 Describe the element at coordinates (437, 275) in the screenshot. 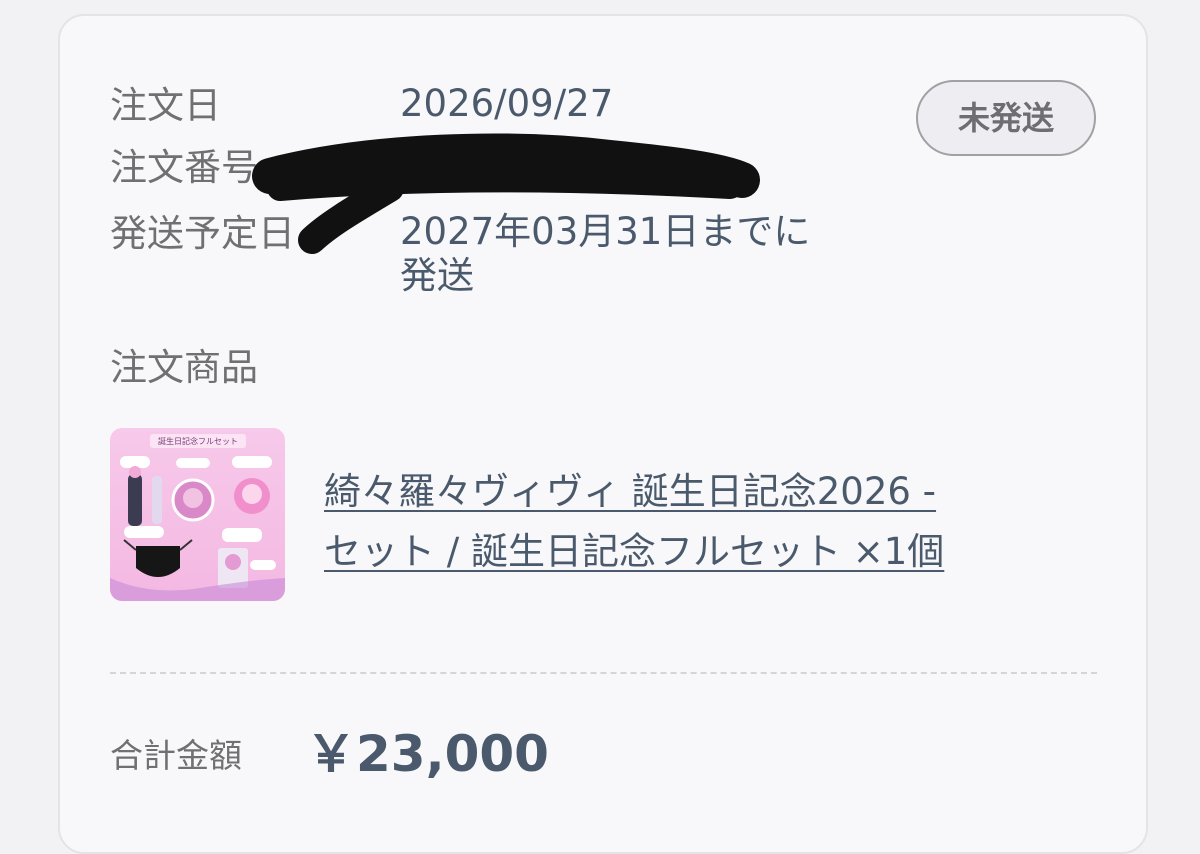

I see `ship-date-value-line2: 発送` at that location.